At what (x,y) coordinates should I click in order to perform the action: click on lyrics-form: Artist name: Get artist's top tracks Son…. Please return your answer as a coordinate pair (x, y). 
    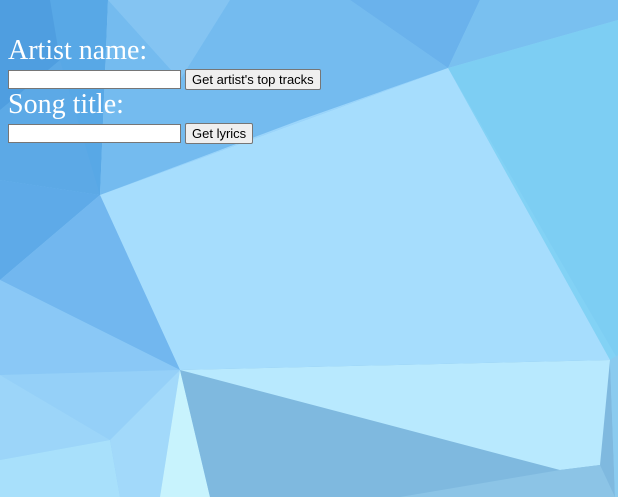
    Looking at the image, I should click on (164, 91).